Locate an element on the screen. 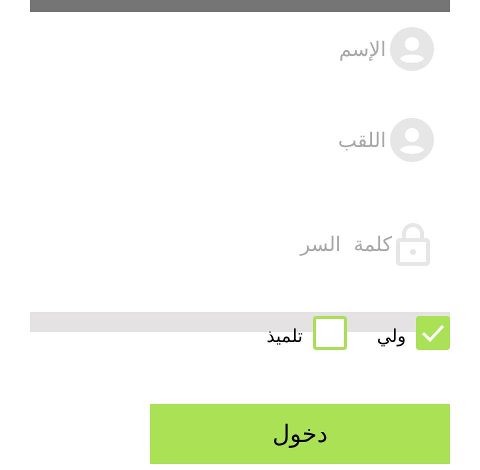 The width and height of the screenshot is (480, 470). checkbox-label: ولي is located at coordinates (391, 337).